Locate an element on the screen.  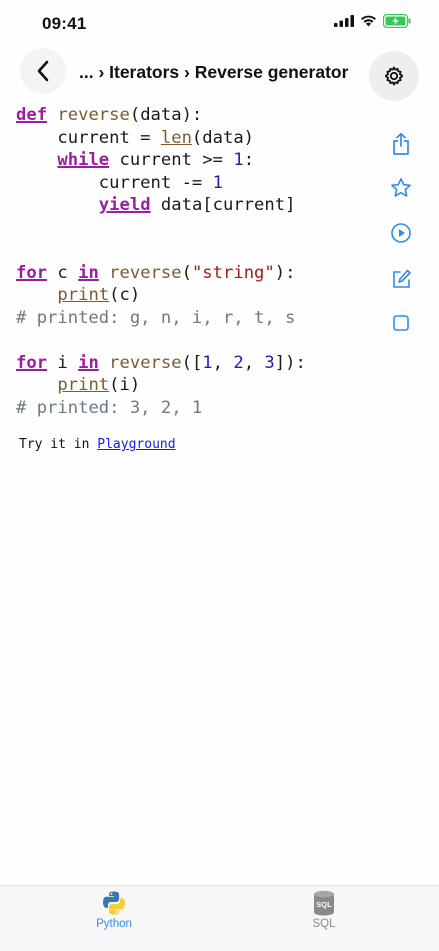
number-literal: 2 is located at coordinates (238, 362).